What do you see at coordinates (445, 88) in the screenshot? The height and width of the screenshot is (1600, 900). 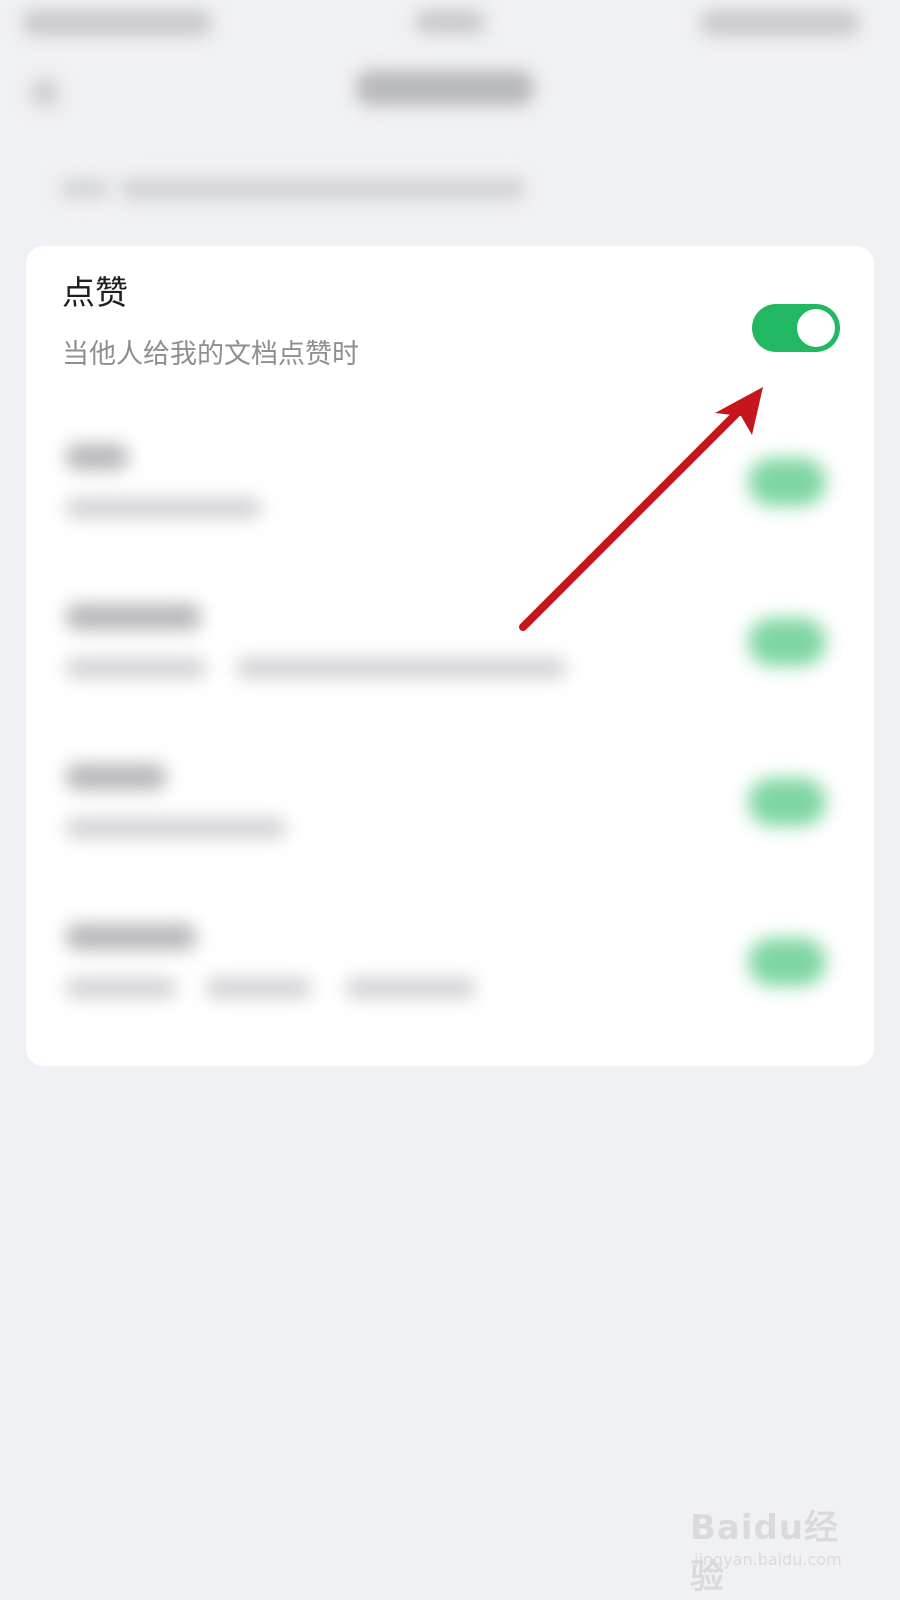 I see `page-title` at bounding box center [445, 88].